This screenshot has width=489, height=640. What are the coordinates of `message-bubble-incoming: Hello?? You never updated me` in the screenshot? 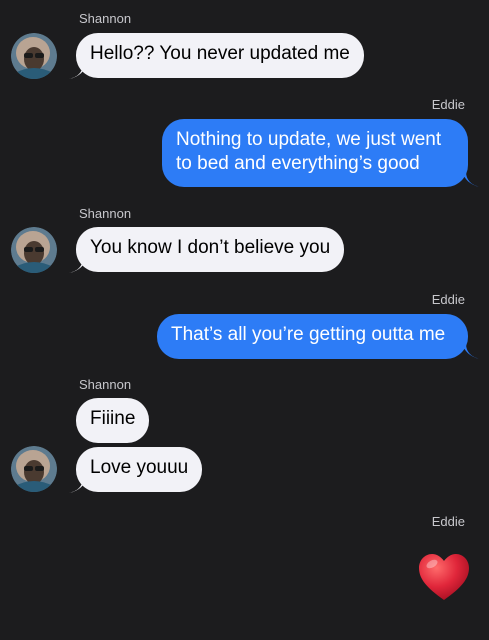 It's located at (220, 55).